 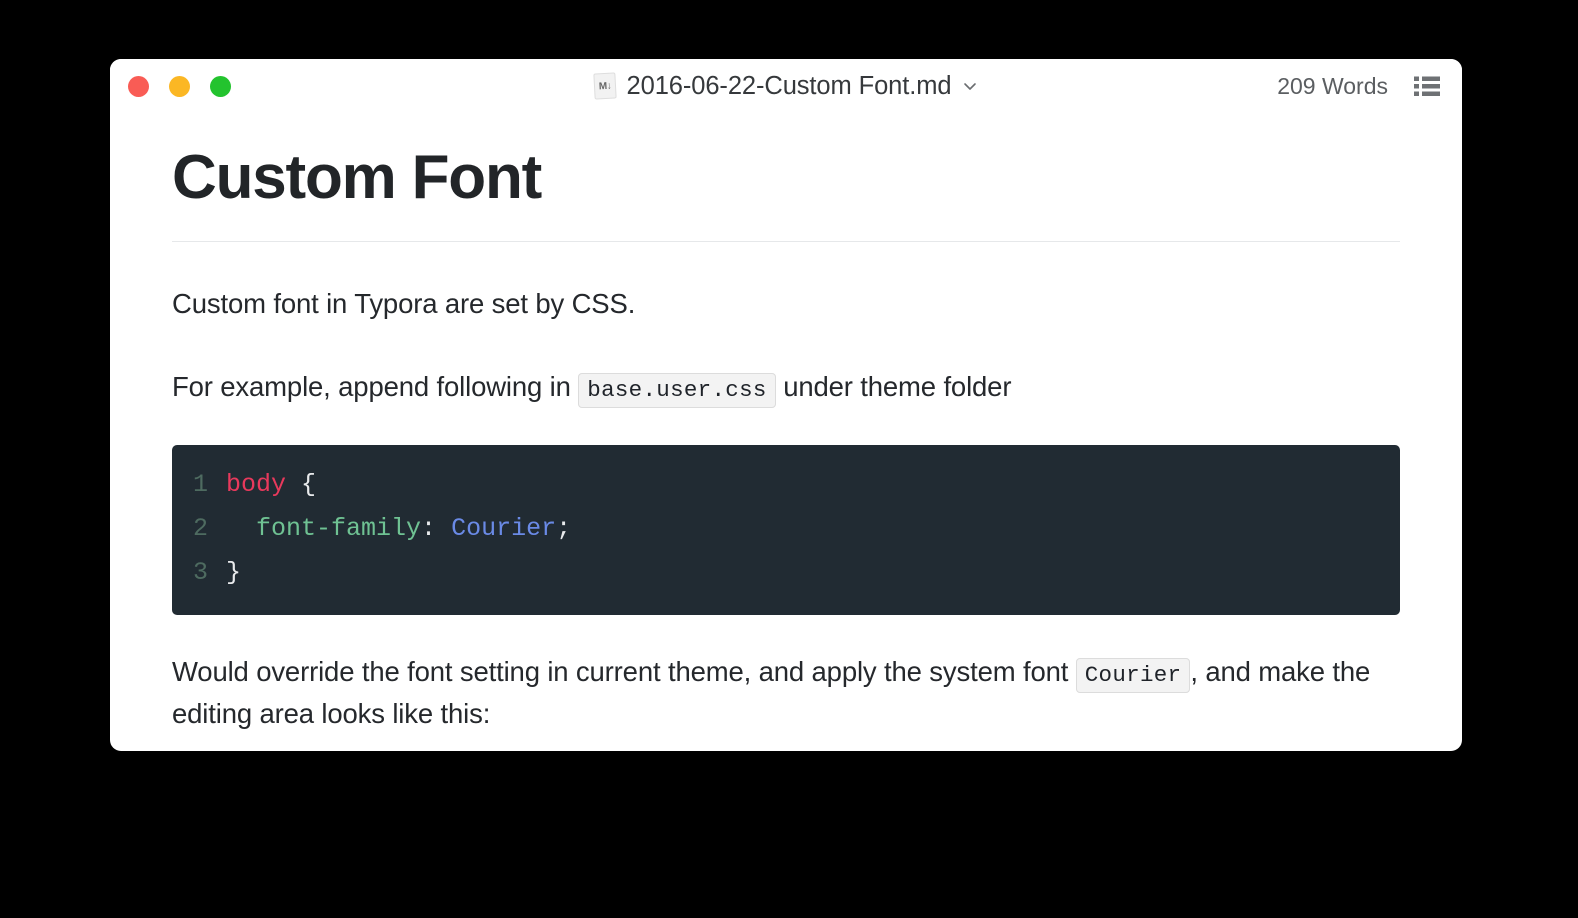 I want to click on code-line: 2 font-family: Courier;, so click(x=786, y=529).